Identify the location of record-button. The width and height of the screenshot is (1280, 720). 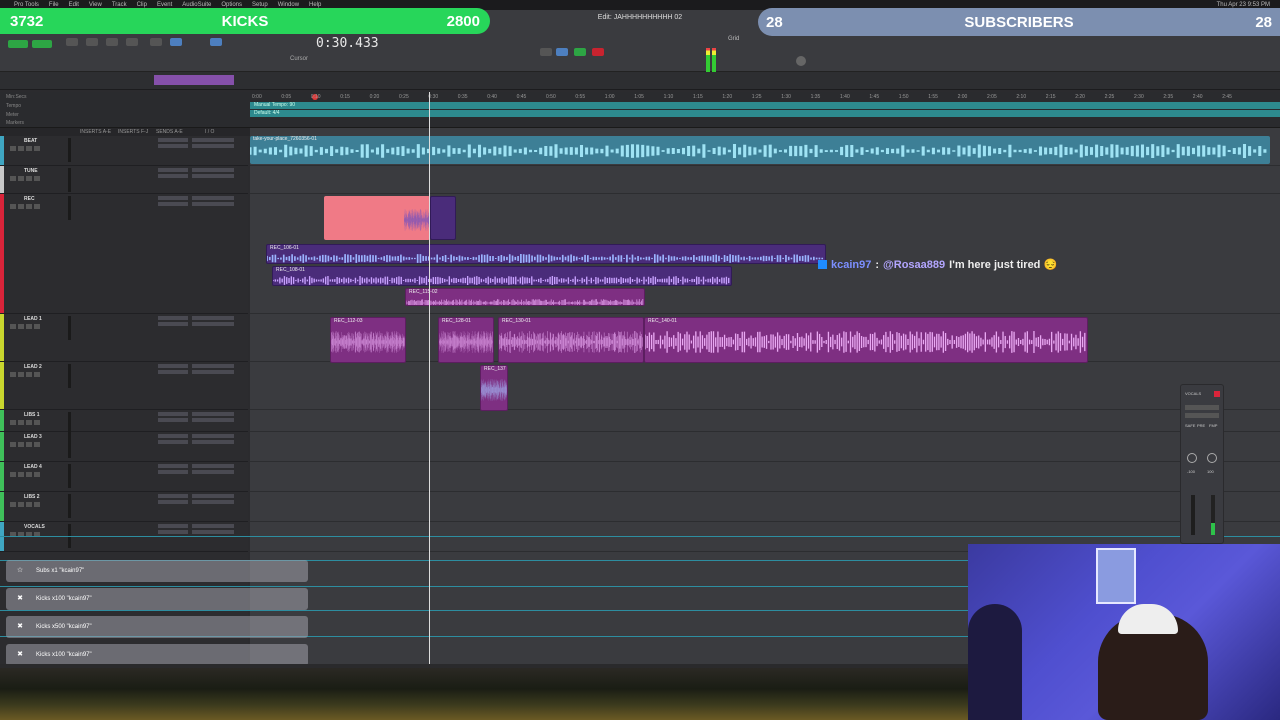
(598, 52).